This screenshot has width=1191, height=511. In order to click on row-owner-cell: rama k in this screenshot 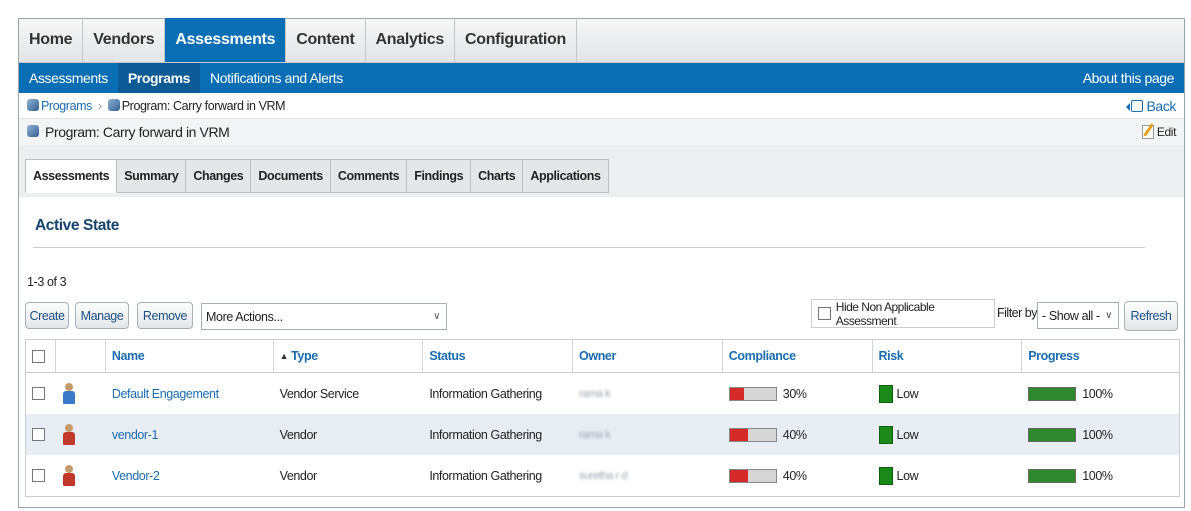, I will do `click(648, 393)`.